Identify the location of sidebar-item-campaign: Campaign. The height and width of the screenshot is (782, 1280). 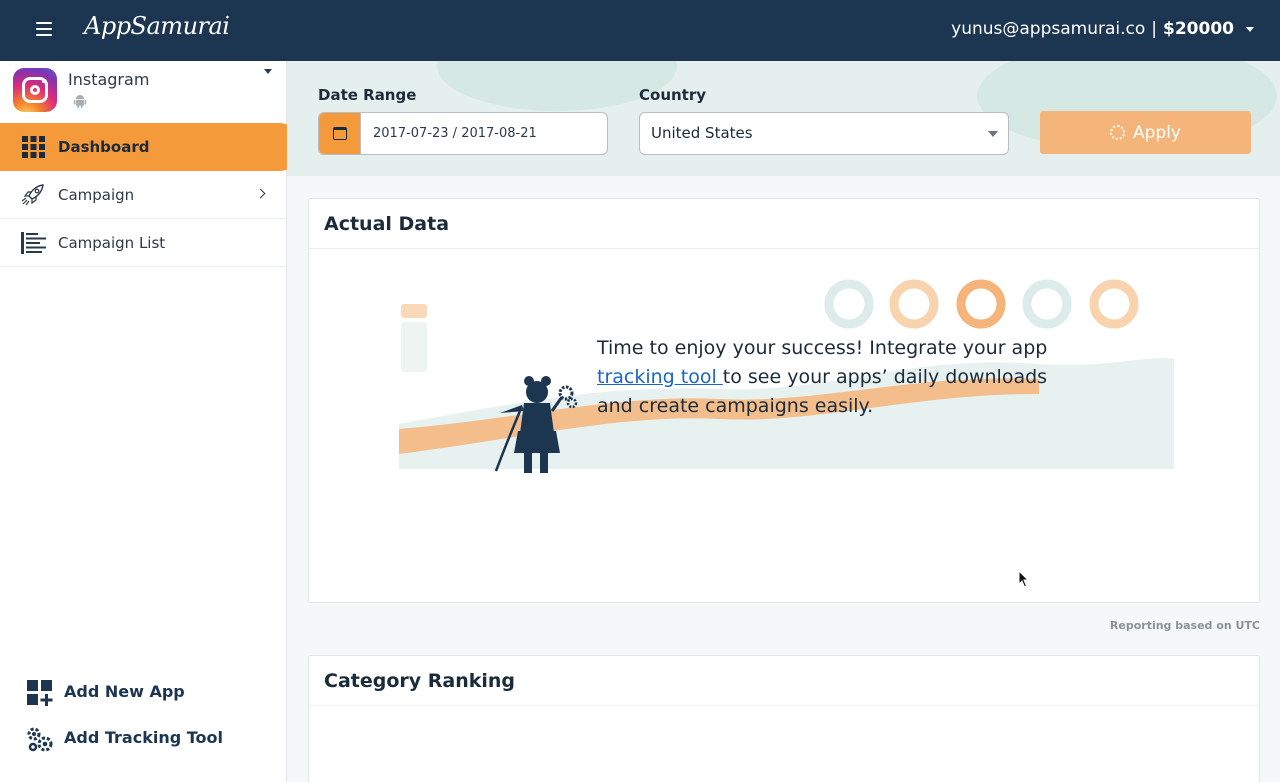
(143, 195).